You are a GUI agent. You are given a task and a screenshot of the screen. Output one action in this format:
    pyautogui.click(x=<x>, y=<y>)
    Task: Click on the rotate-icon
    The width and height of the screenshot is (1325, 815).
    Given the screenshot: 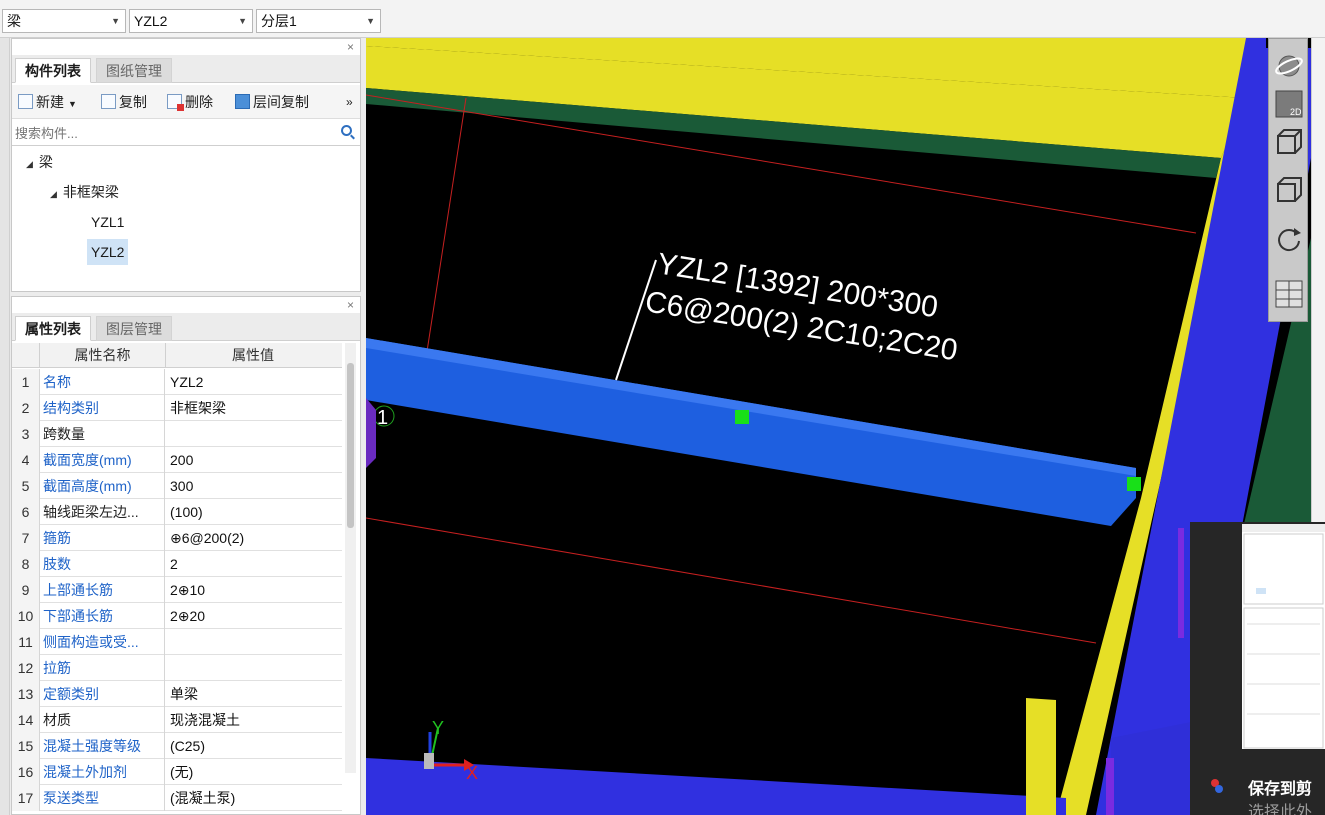 What is the action you would take?
    pyautogui.click(x=1289, y=238)
    